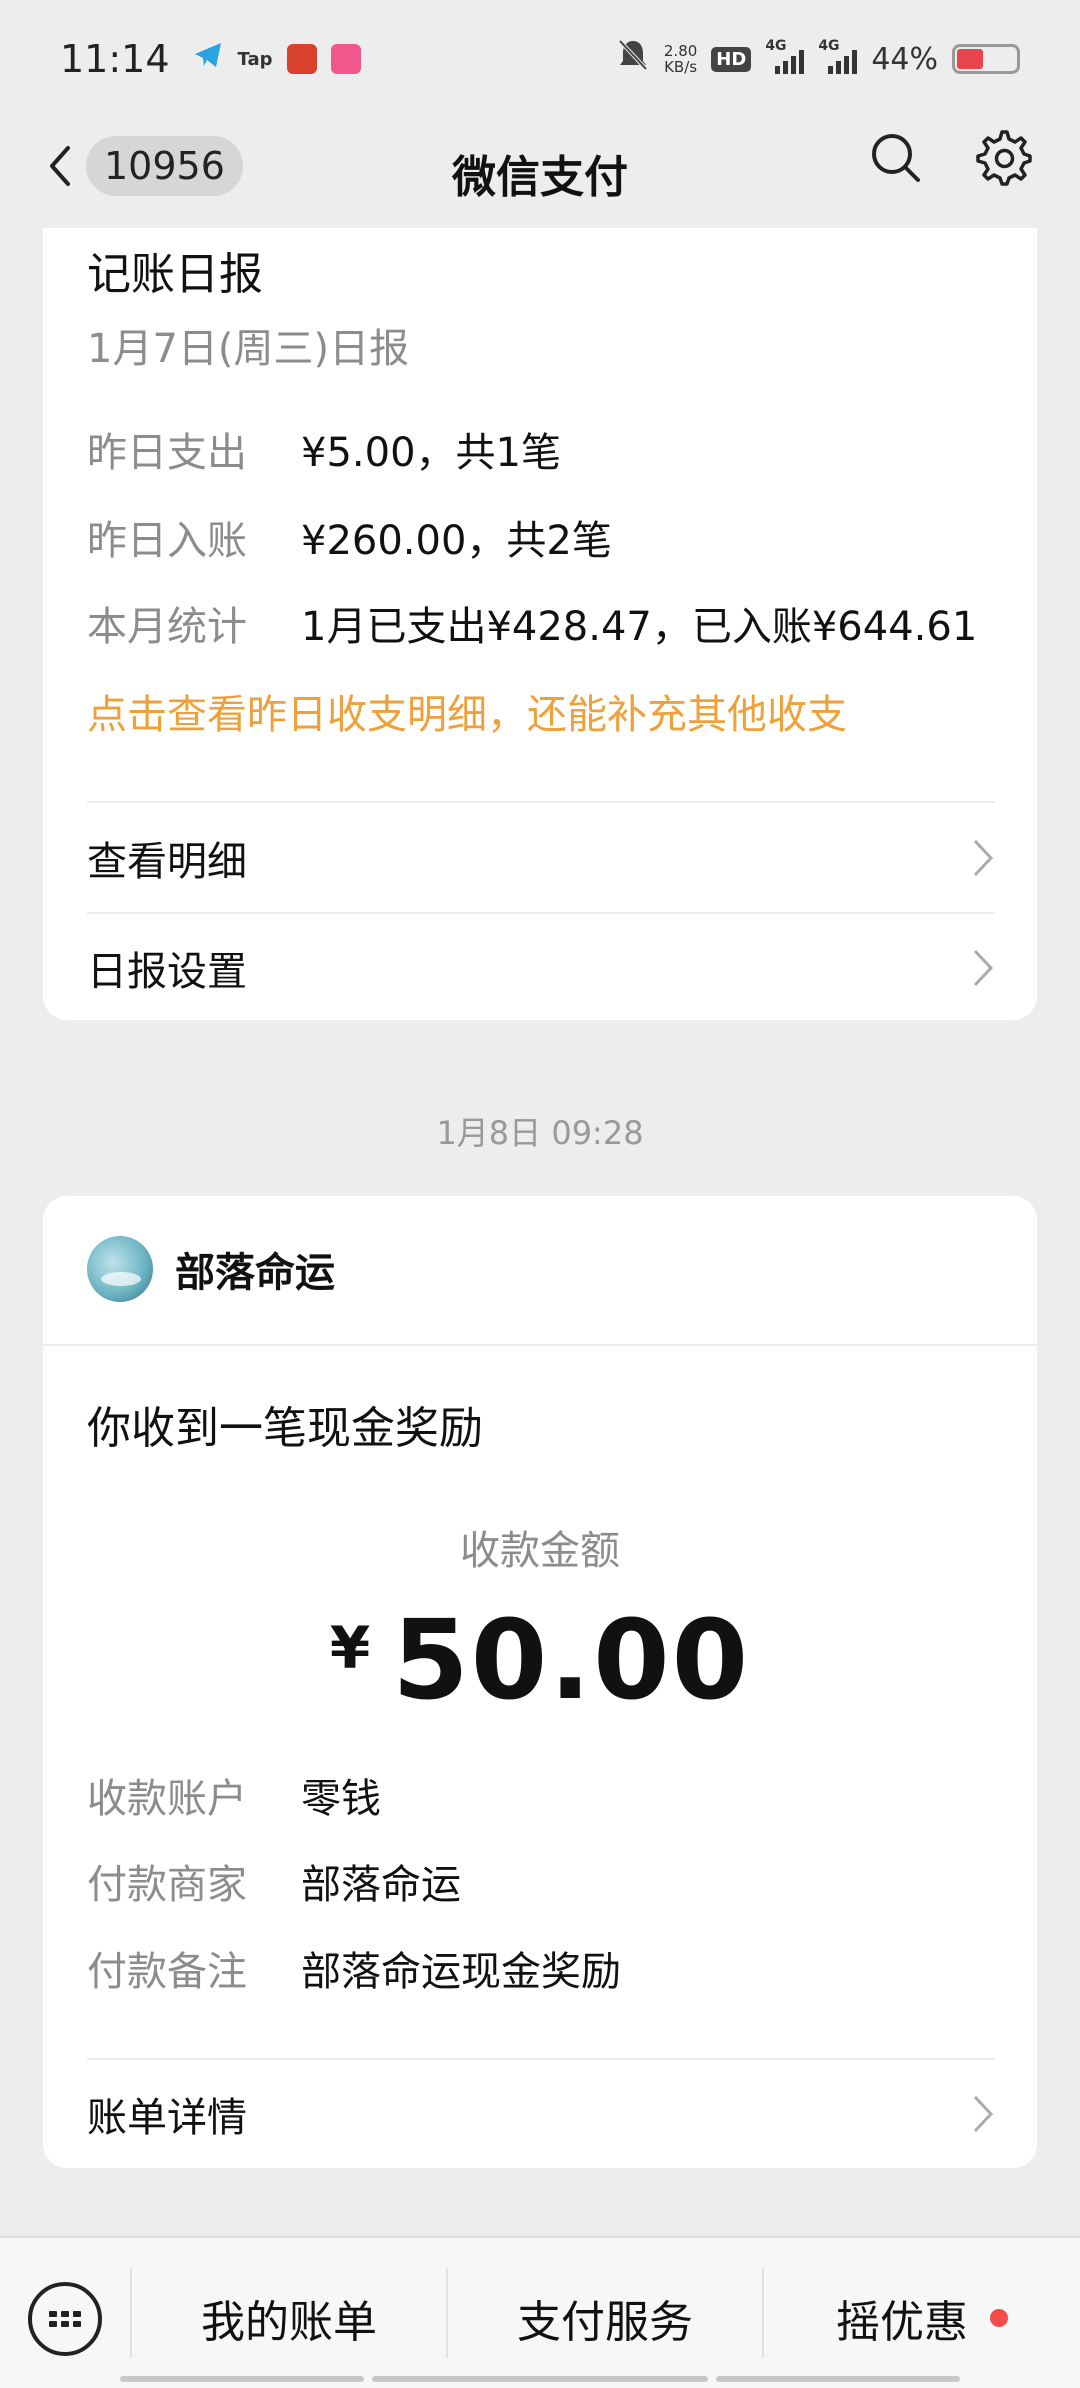 This screenshot has height=2388, width=1080. What do you see at coordinates (540, 1551) in the screenshot?
I see `amount-label: 收款金额` at bounding box center [540, 1551].